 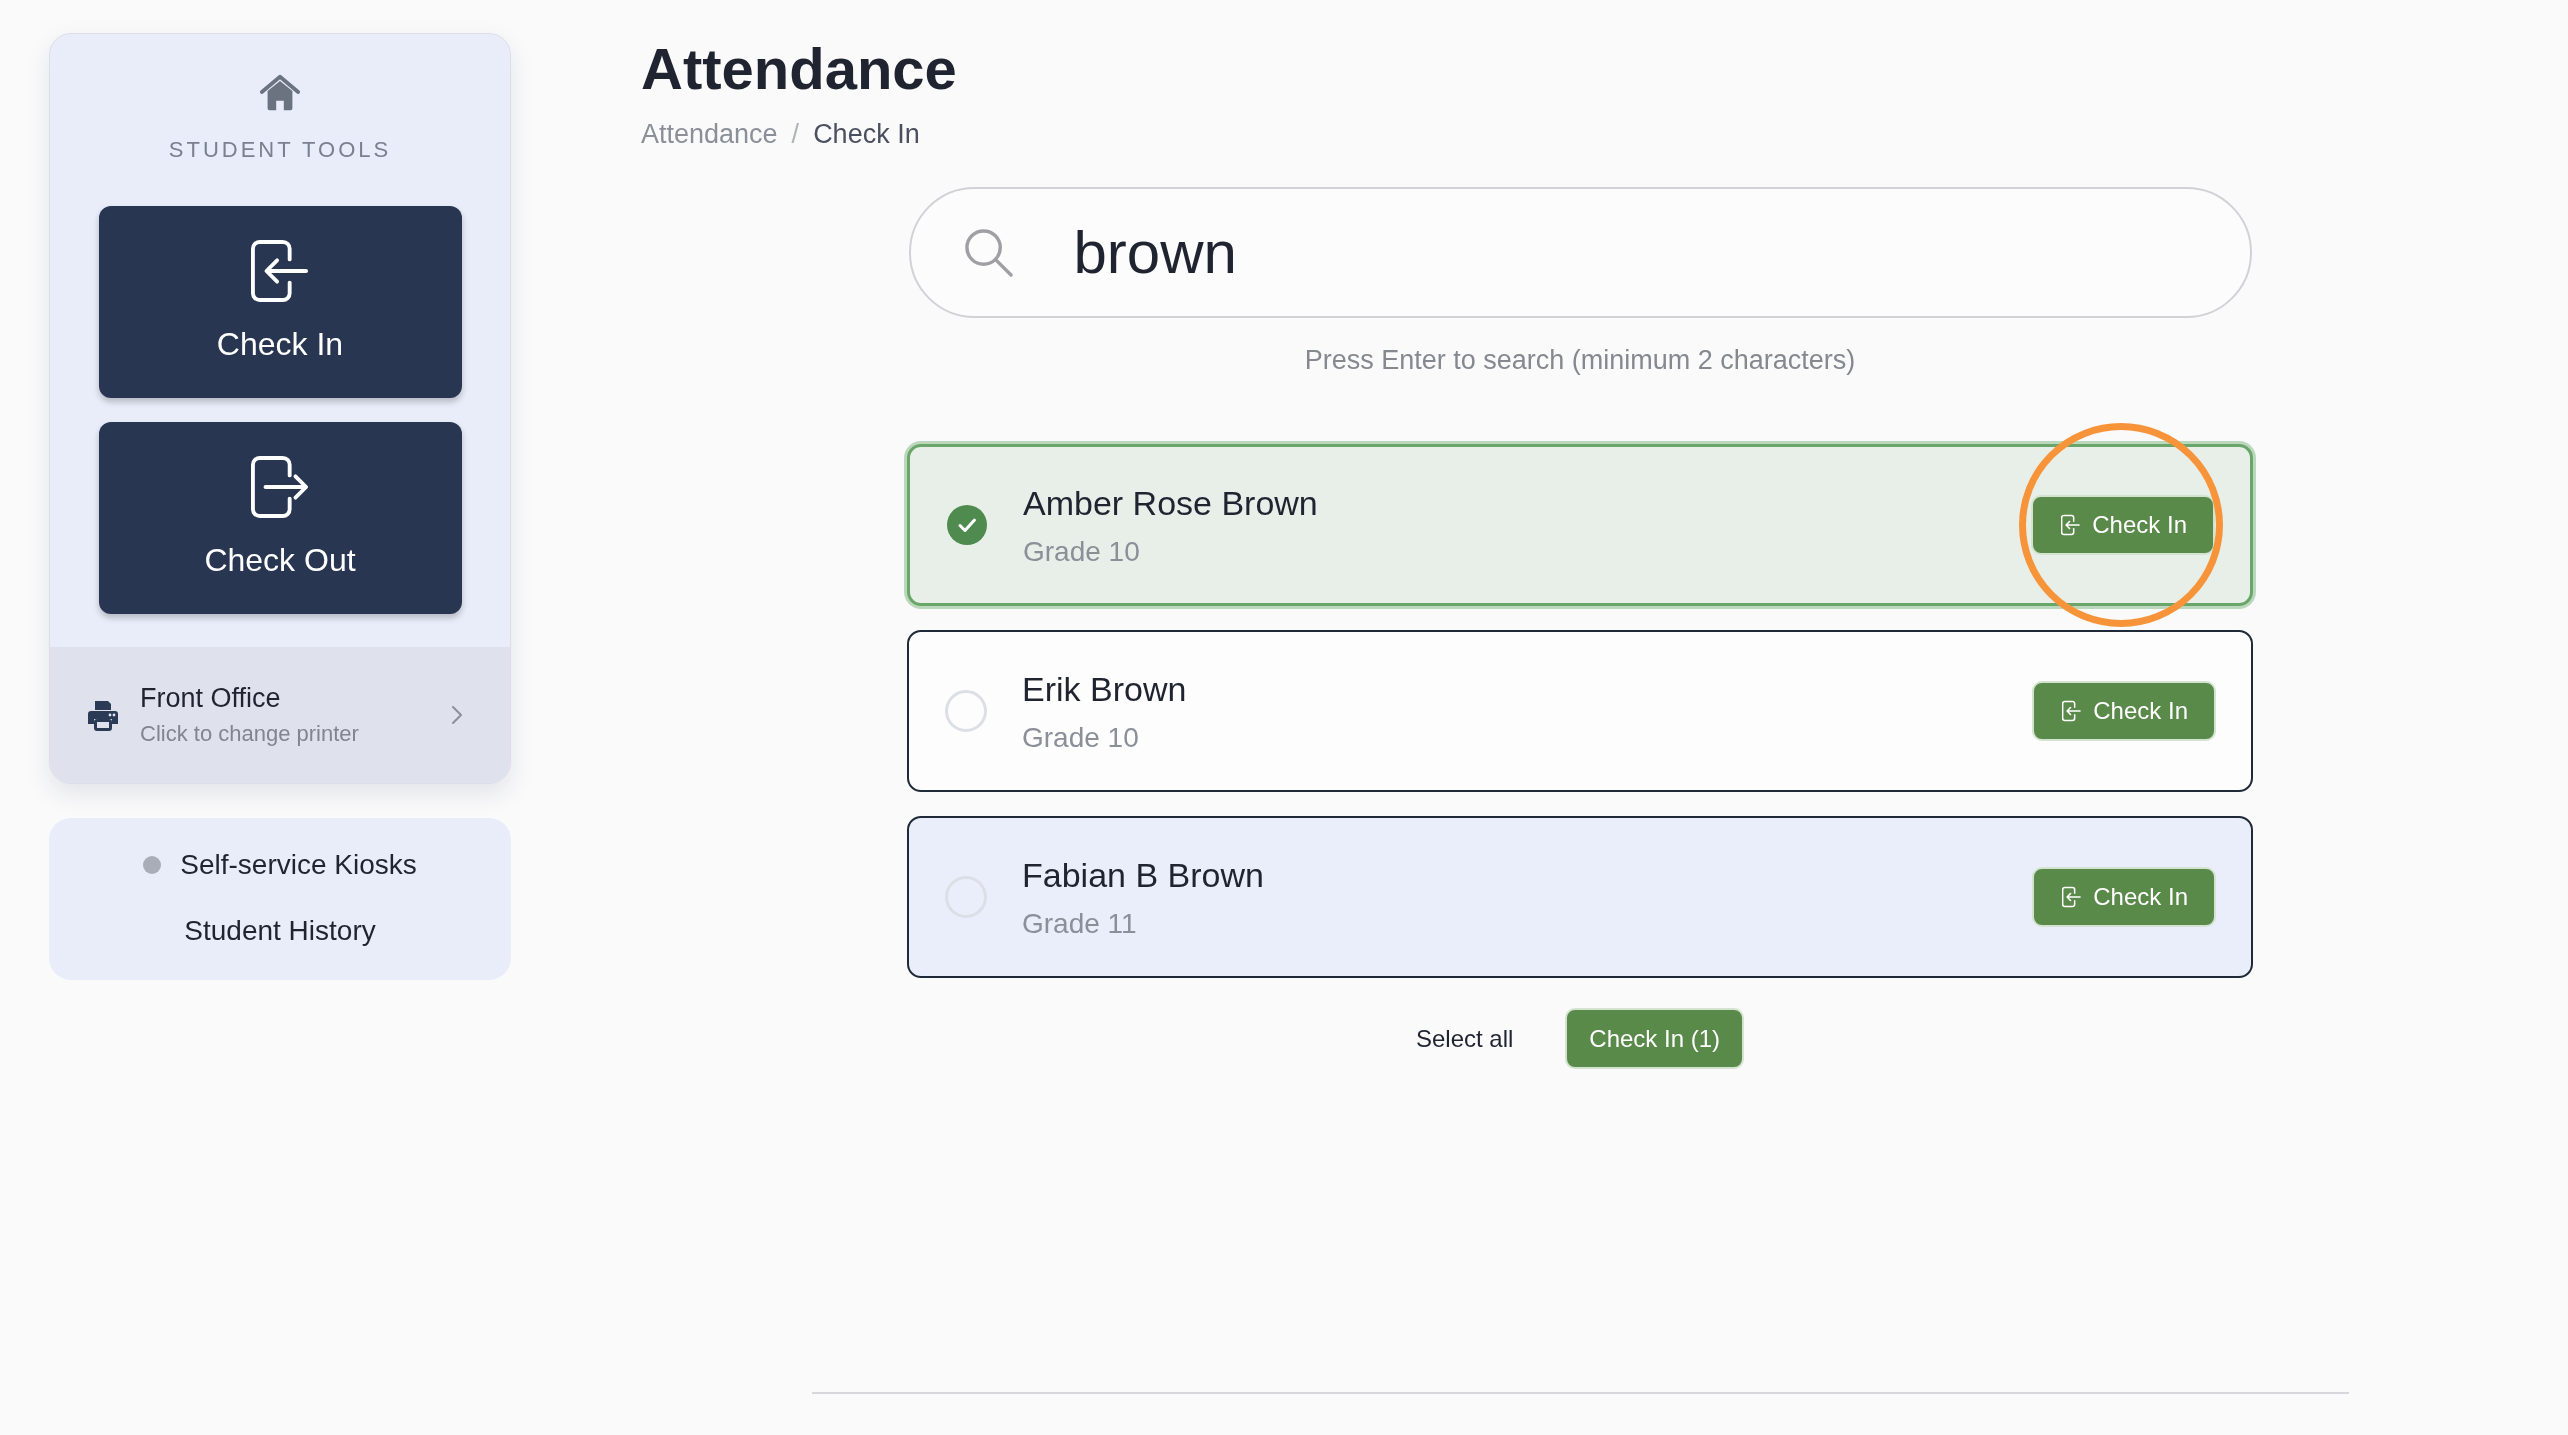 What do you see at coordinates (1580, 252) in the screenshot?
I see `search-field: brown` at bounding box center [1580, 252].